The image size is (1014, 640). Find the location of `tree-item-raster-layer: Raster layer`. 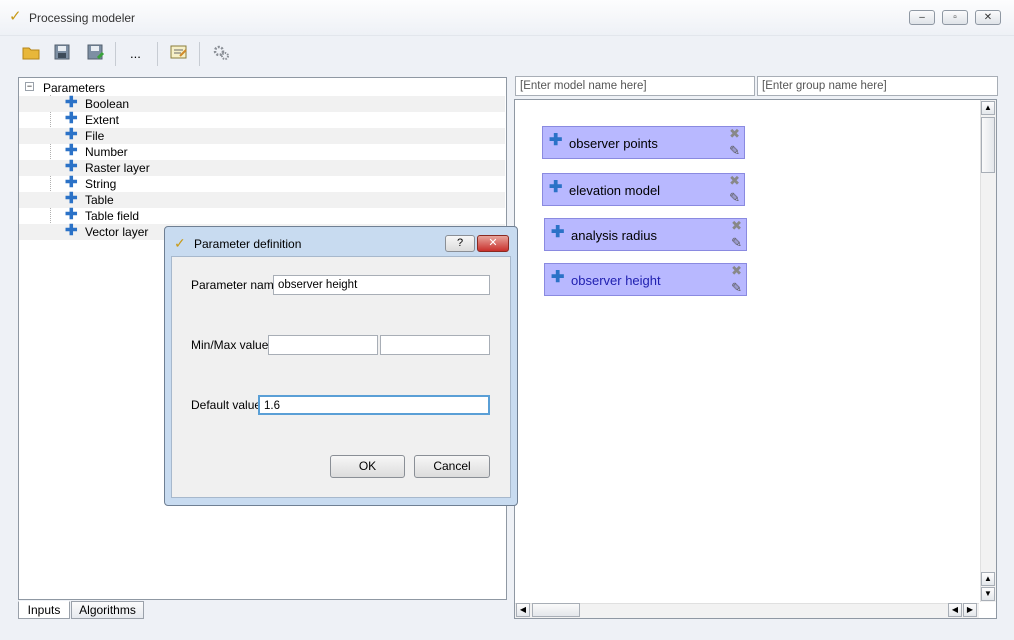

tree-item-raster-layer: Raster layer is located at coordinates (117, 168).